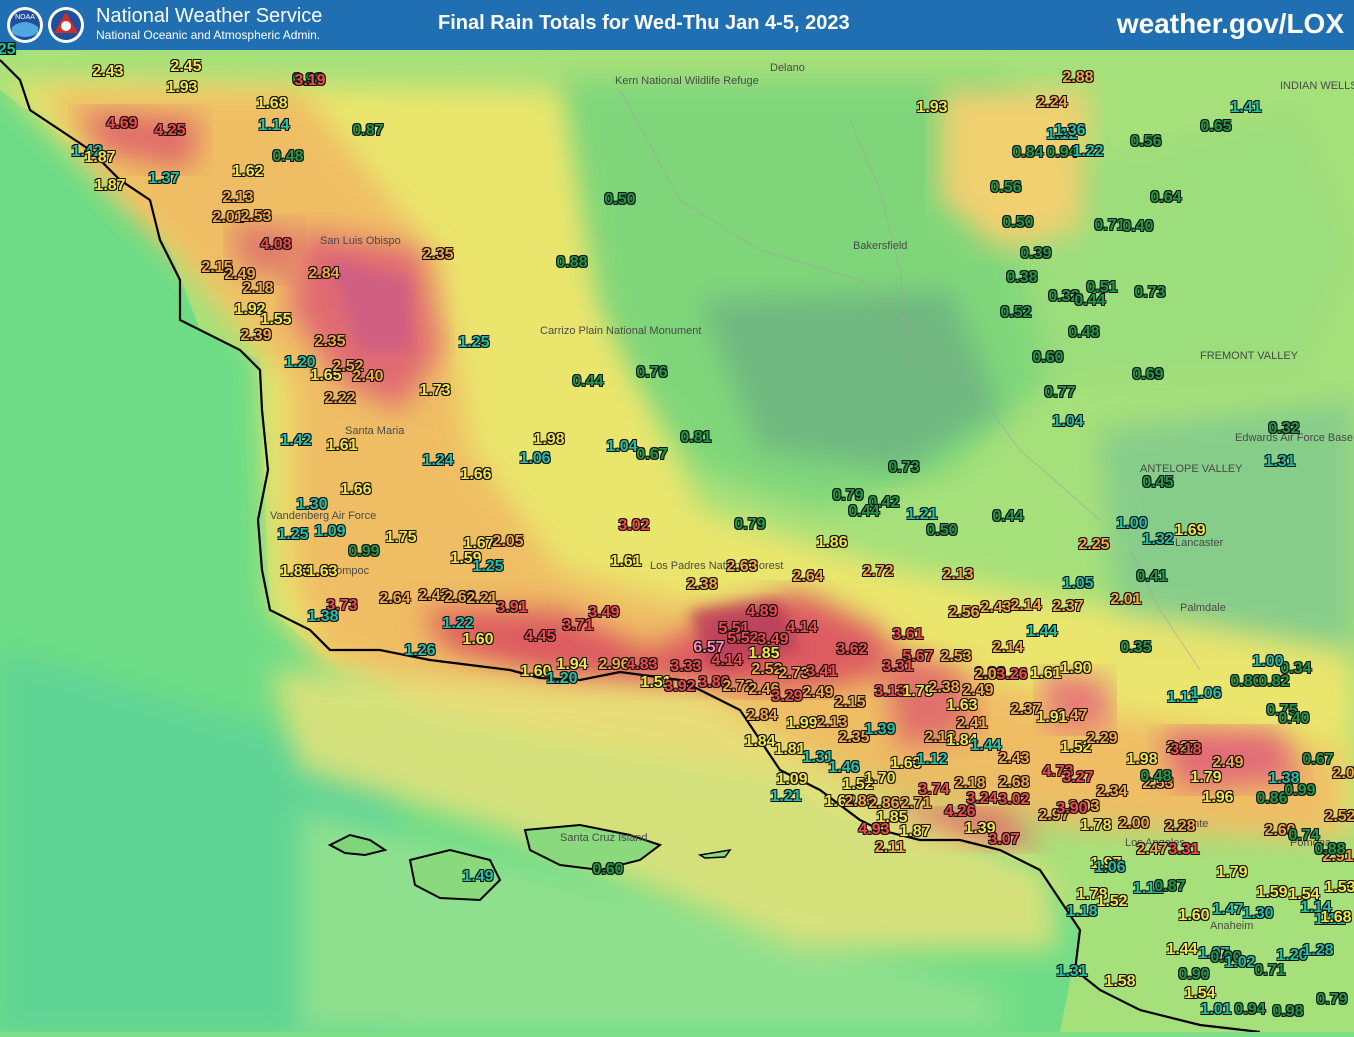 The image size is (1354, 1037). I want to click on rain-total-label: 1.24, so click(438, 460).